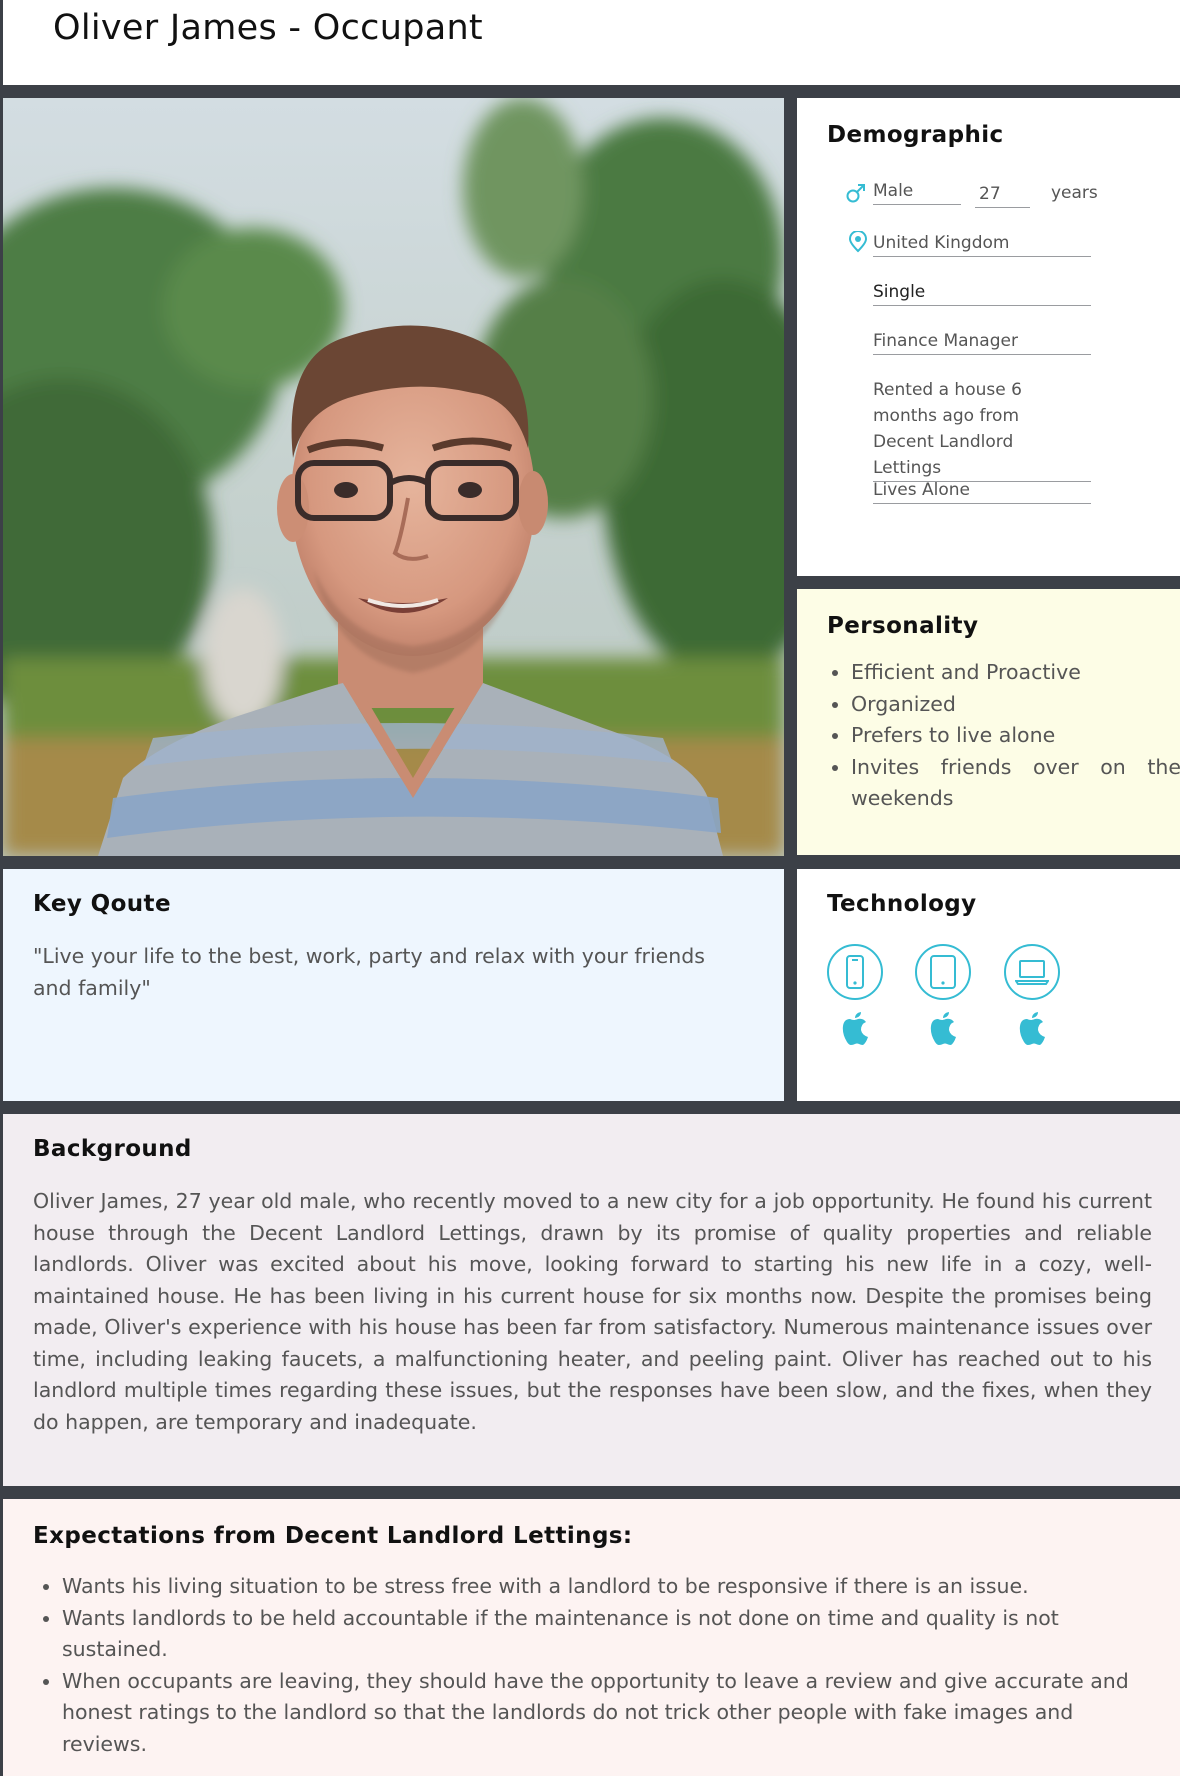 This screenshot has width=1180, height=1776. Describe the element at coordinates (858, 242) in the screenshot. I see `map-pin-icon` at that location.